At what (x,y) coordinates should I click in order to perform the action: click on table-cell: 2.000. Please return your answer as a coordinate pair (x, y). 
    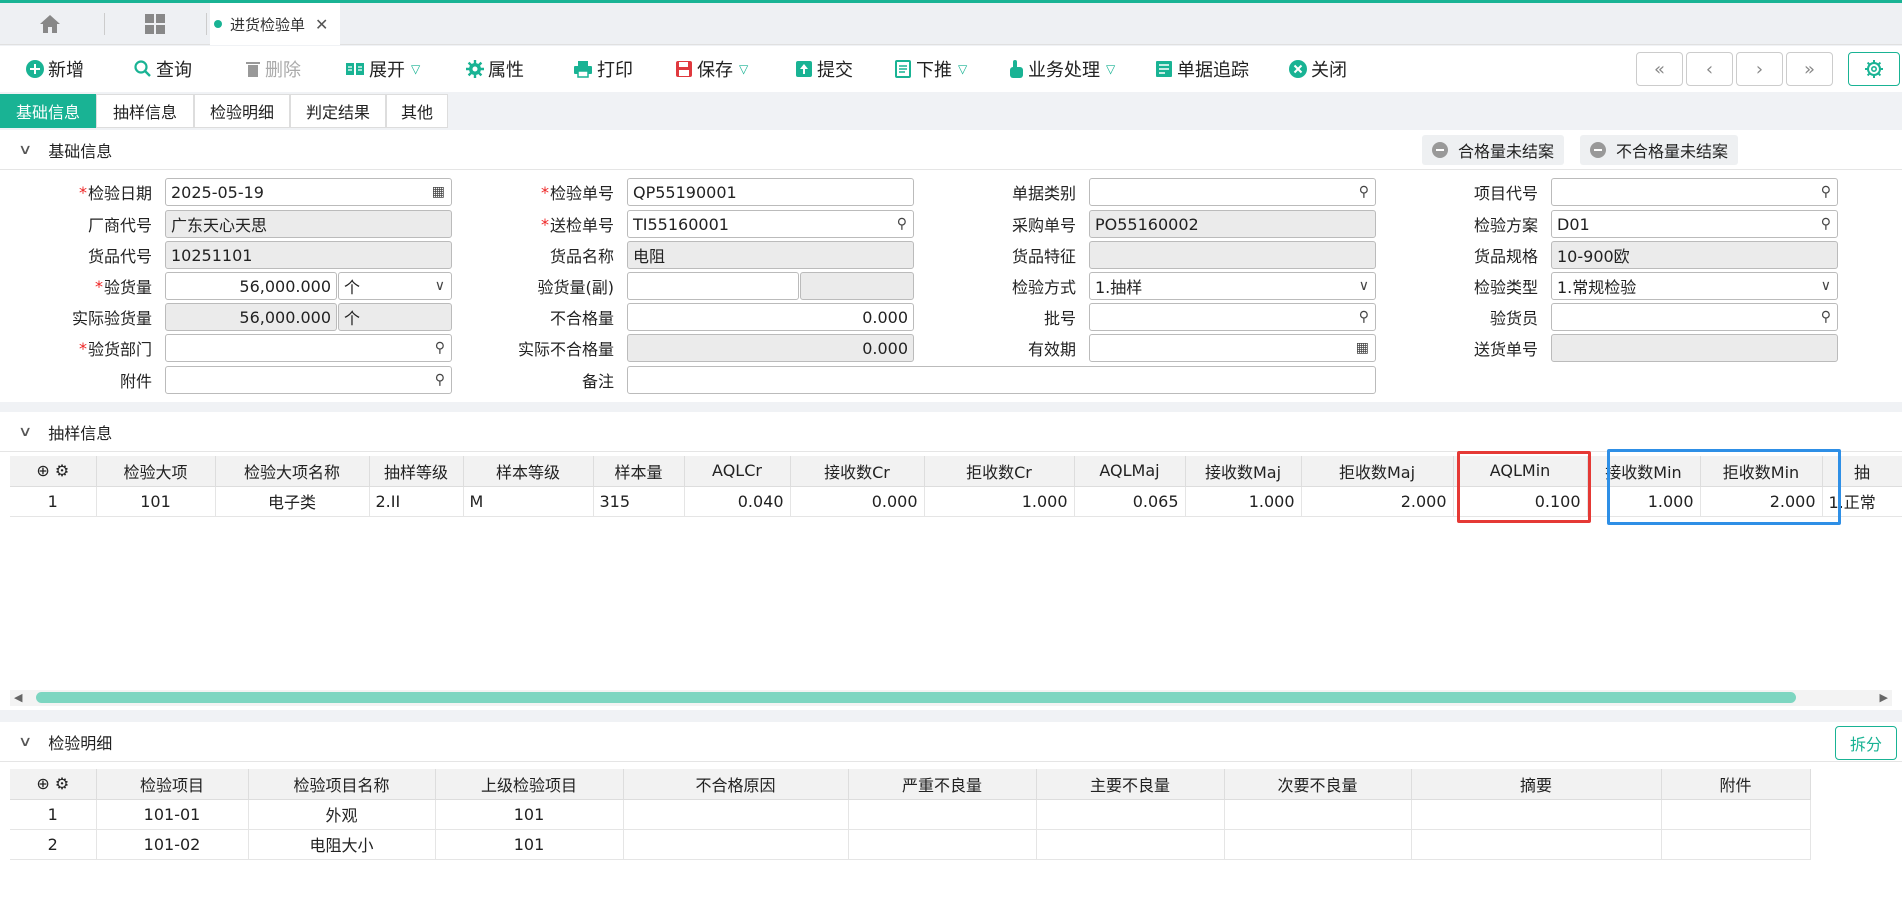
    Looking at the image, I should click on (1377, 501).